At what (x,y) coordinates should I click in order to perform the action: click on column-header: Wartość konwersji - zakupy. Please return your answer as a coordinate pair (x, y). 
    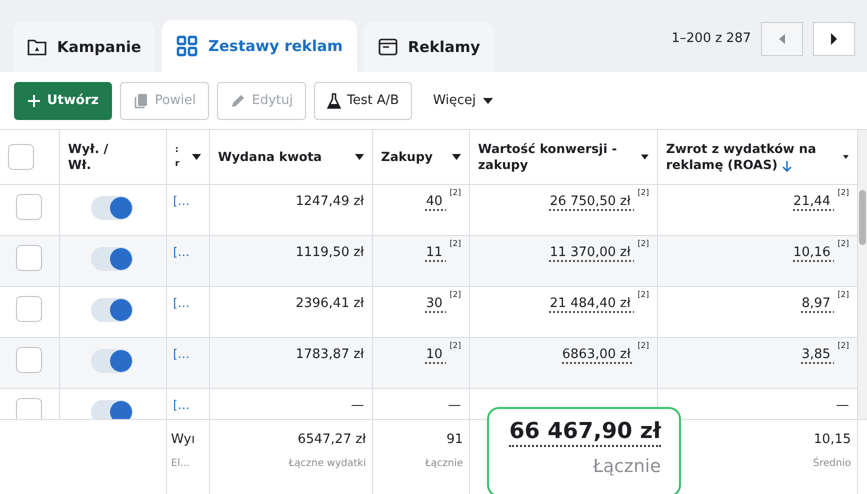
    Looking at the image, I should click on (548, 157).